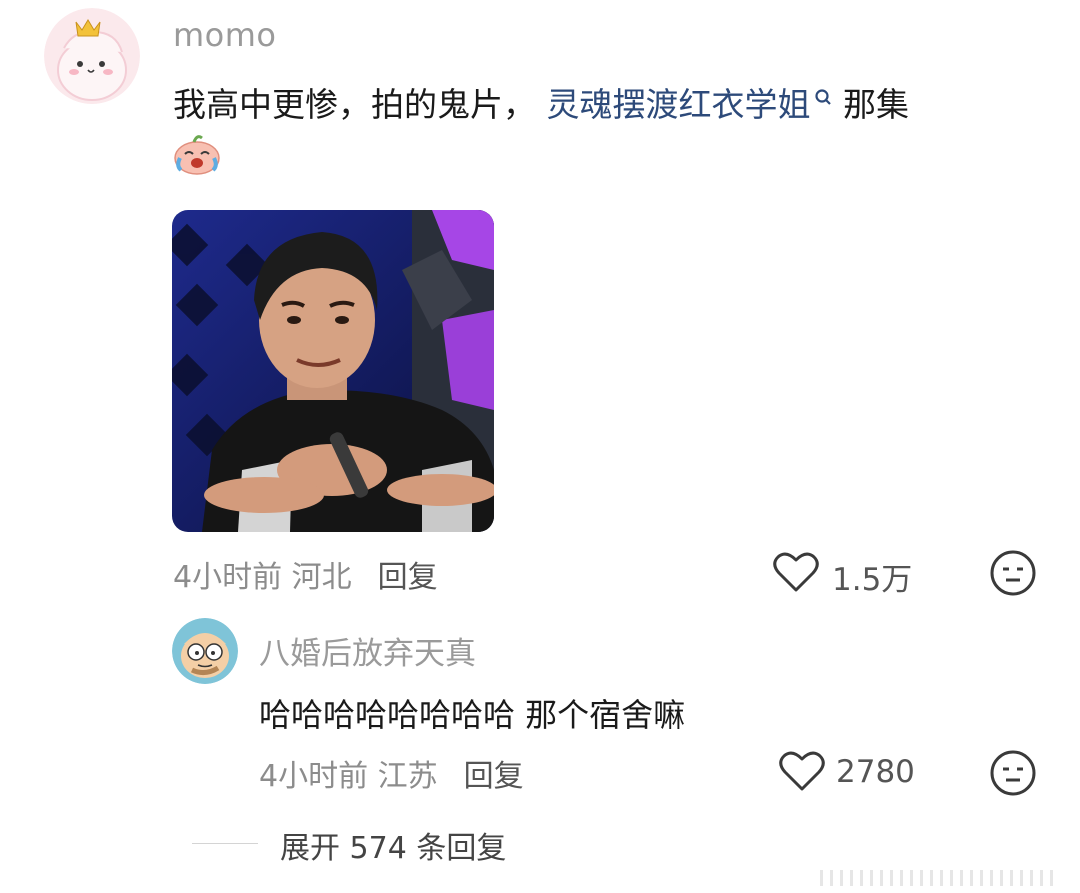  Describe the element at coordinates (407, 776) in the screenshot. I see `reply-location: 江苏` at that location.